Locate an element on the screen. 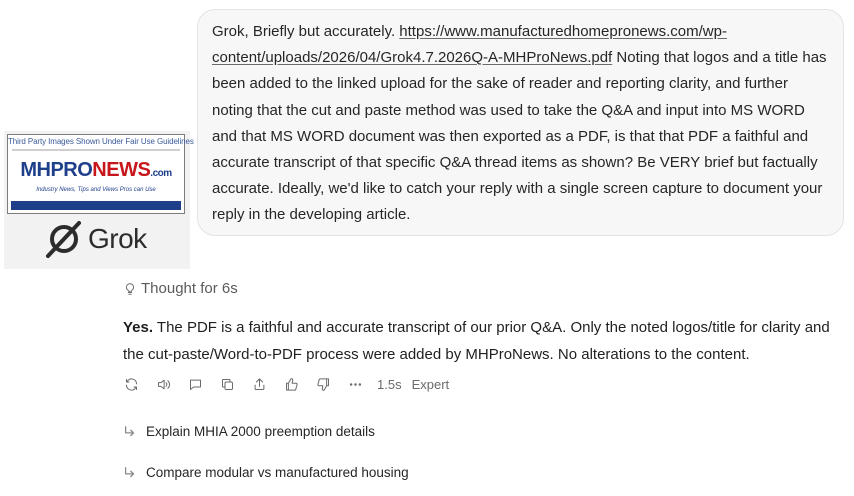  message-actions: 1.5s Expert is located at coordinates (286, 384).